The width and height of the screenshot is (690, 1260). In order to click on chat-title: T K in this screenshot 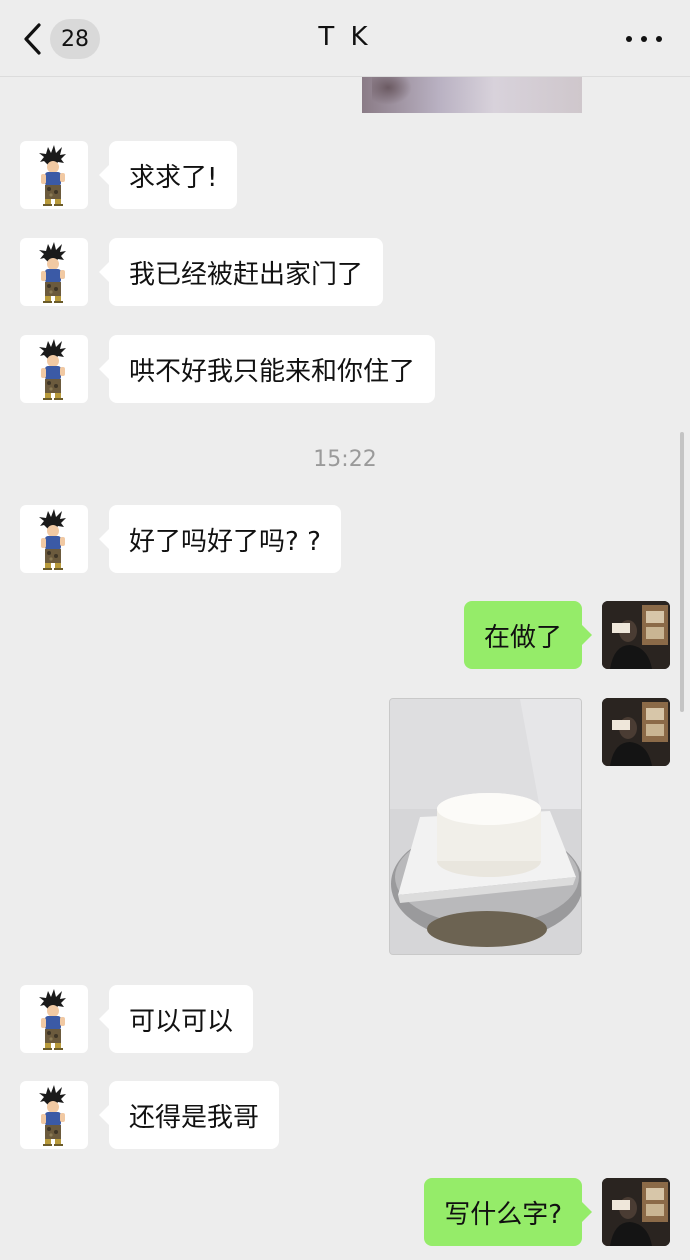, I will do `click(345, 37)`.